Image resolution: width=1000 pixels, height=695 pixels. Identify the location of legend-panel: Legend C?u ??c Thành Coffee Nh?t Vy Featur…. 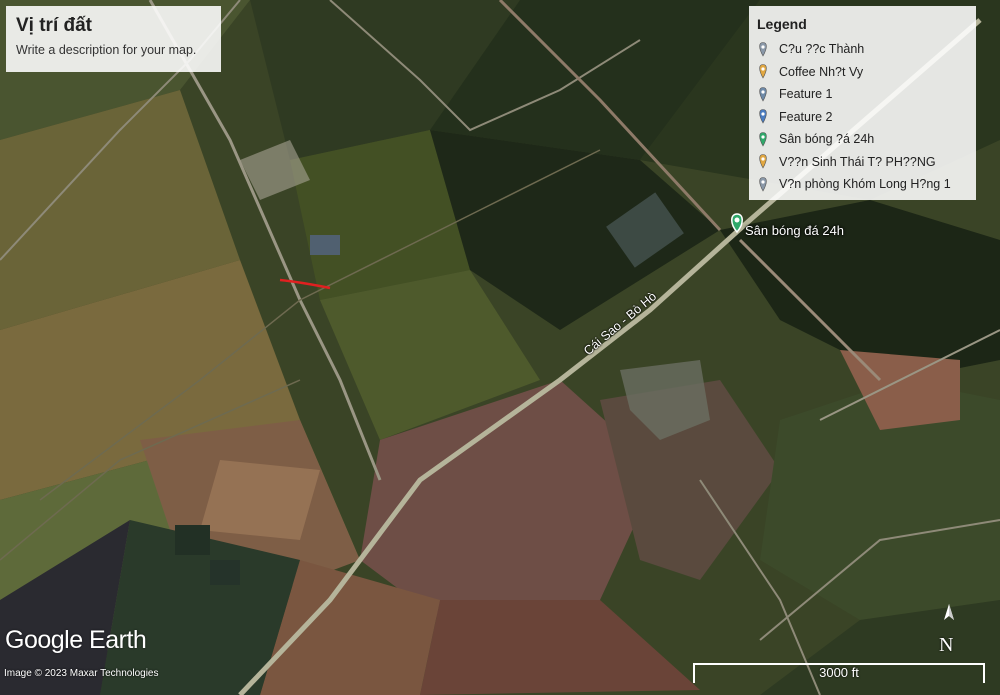
(862, 103).